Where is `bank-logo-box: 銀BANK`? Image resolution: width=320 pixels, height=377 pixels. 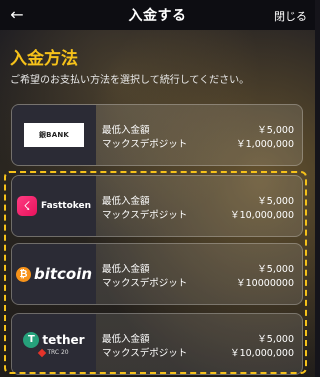
bank-logo-box: 銀BANK is located at coordinates (54, 135).